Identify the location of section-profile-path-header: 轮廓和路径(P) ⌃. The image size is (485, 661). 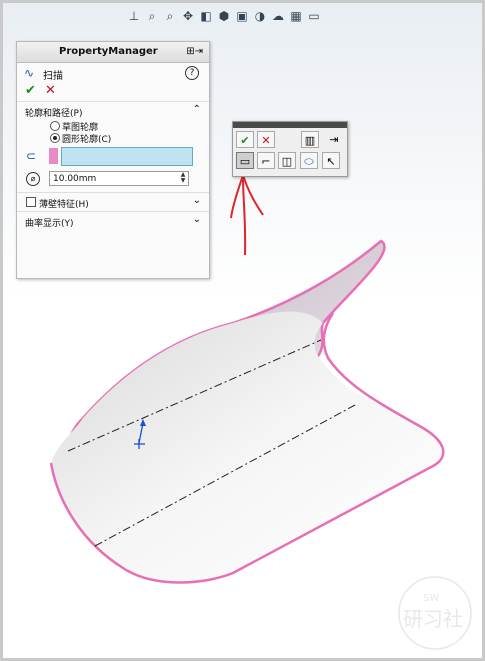
(113, 111).